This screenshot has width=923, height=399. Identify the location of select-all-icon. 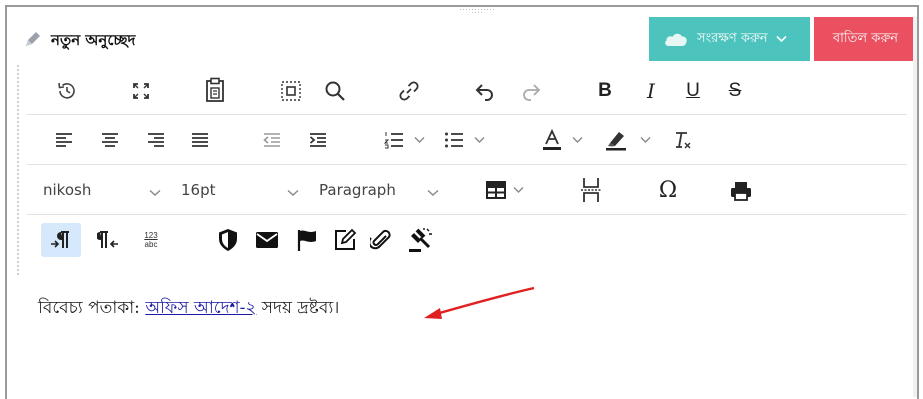
(291, 91).